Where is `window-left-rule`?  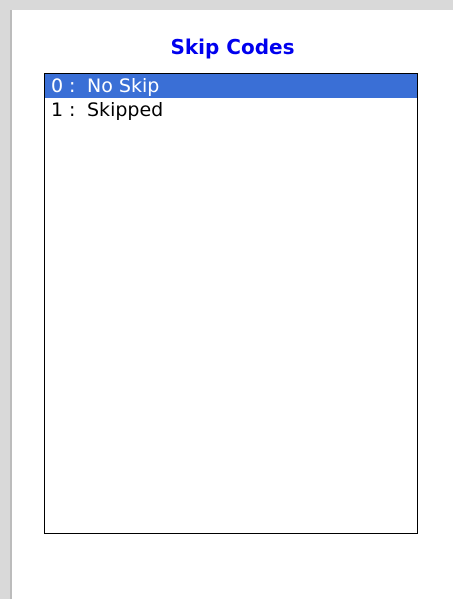 window-left-rule is located at coordinates (11, 304).